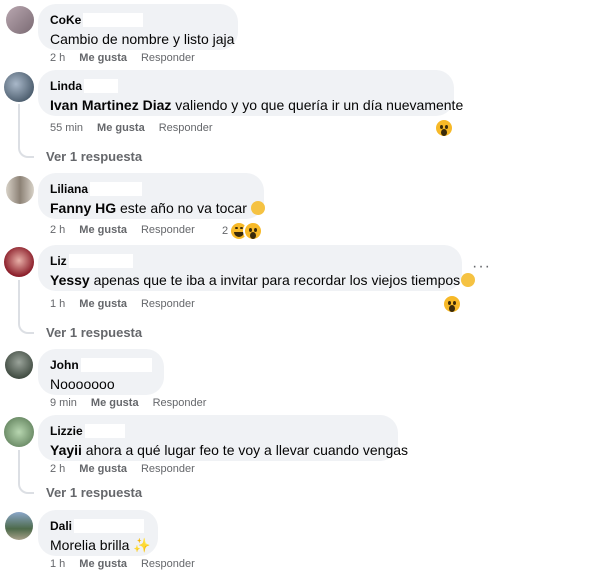 The width and height of the screenshot is (606, 572). What do you see at coordinates (63, 403) in the screenshot?
I see `timestamp: 9 min` at bounding box center [63, 403].